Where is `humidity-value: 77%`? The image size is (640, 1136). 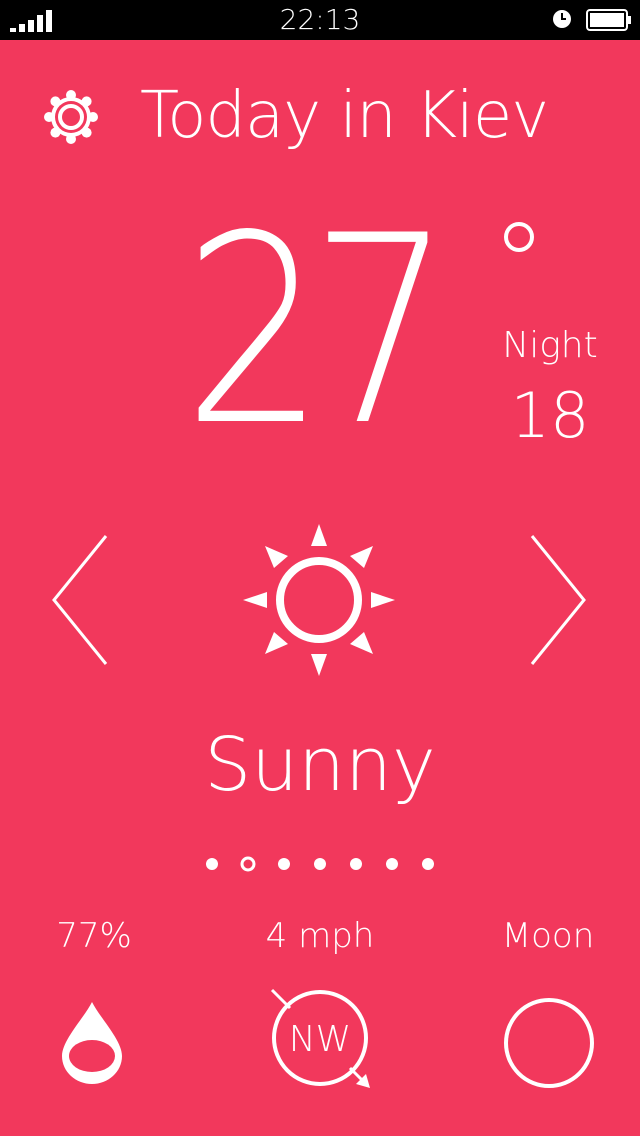 humidity-value: 77% is located at coordinates (94, 936).